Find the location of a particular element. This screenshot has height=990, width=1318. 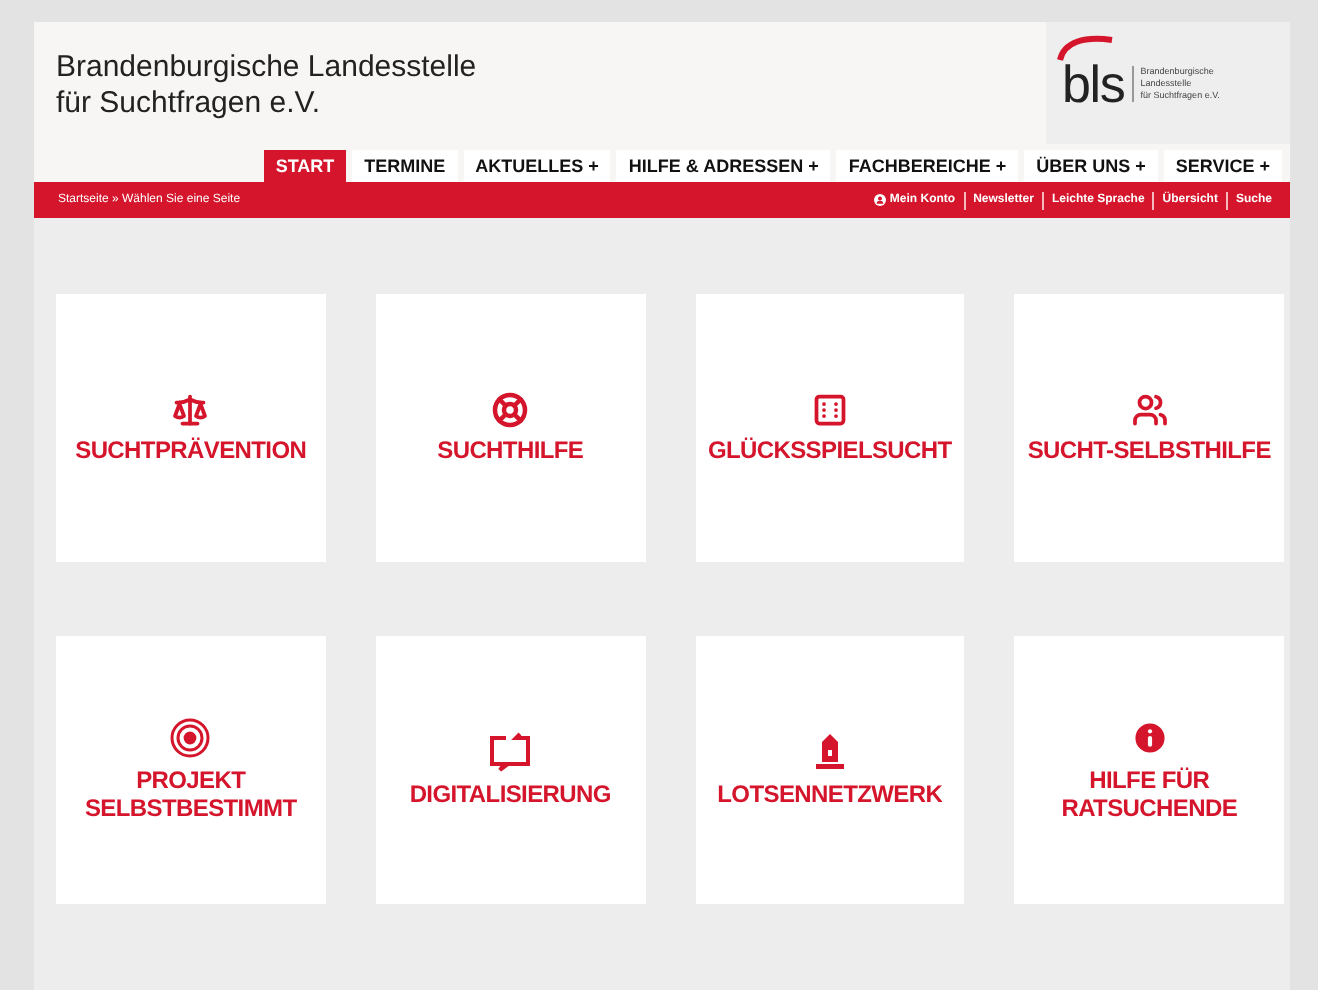

category-tile: SUCHTPRÄVENTION is located at coordinates (191, 428).